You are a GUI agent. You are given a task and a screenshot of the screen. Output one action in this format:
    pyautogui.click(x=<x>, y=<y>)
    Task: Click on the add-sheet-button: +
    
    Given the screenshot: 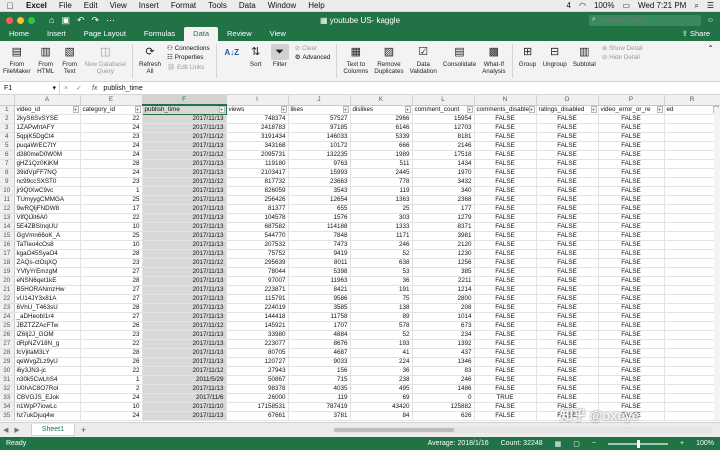 What is the action you would take?
    pyautogui.click(x=83, y=430)
    